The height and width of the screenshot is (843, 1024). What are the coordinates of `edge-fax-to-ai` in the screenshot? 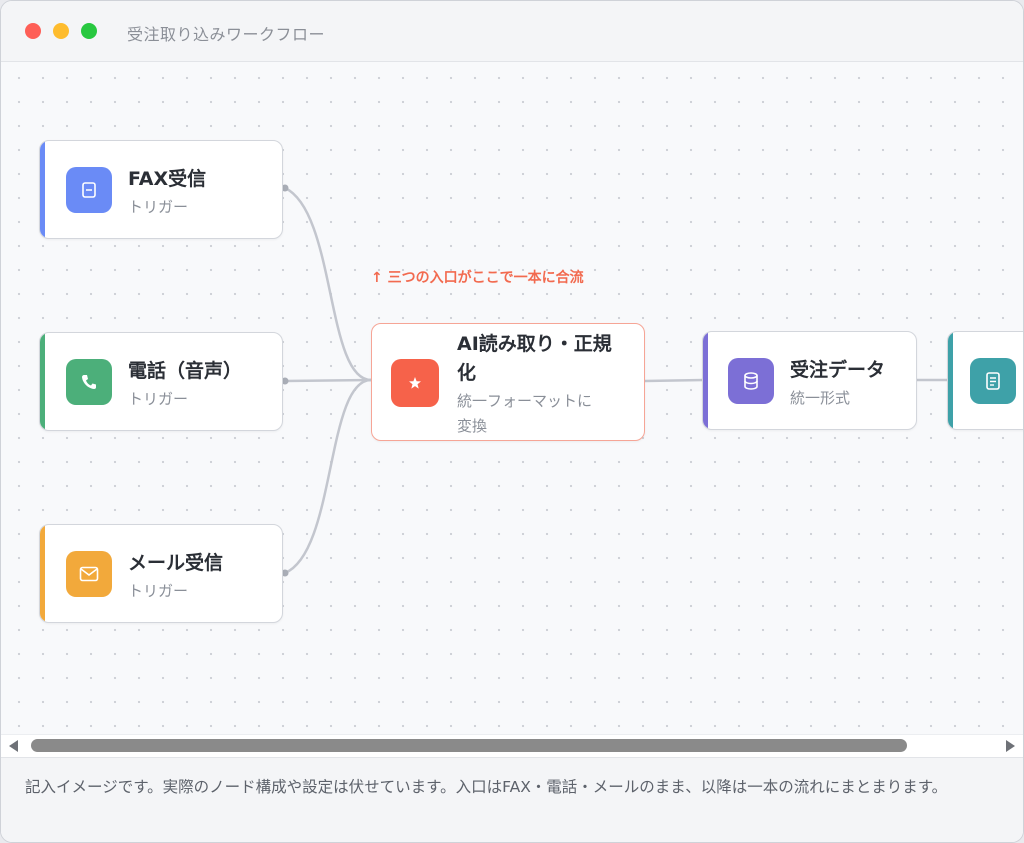 It's located at (328, 284).